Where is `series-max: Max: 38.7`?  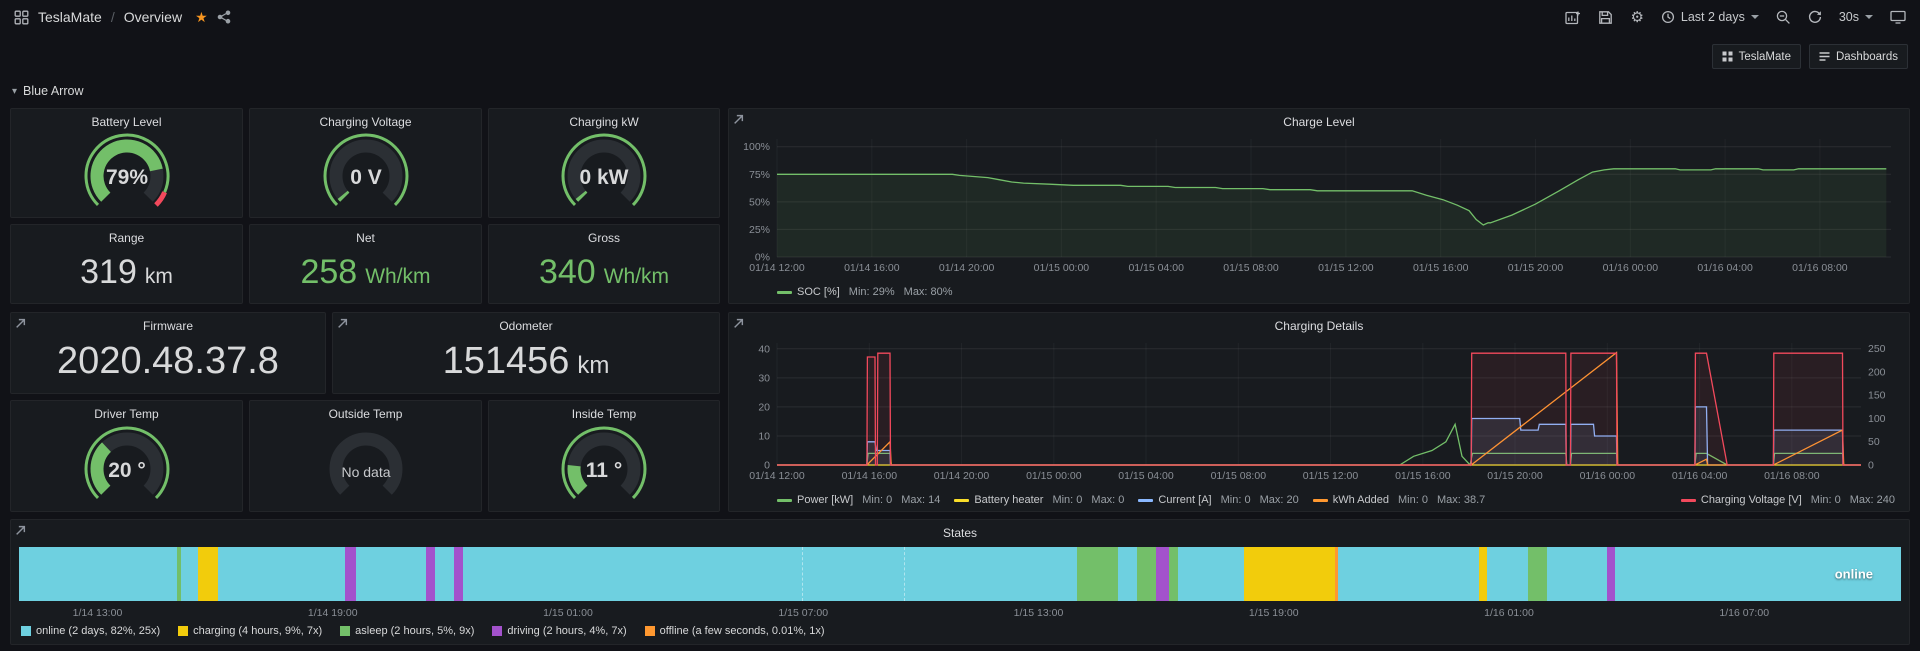
series-max: Max: 38.7 is located at coordinates (1461, 500).